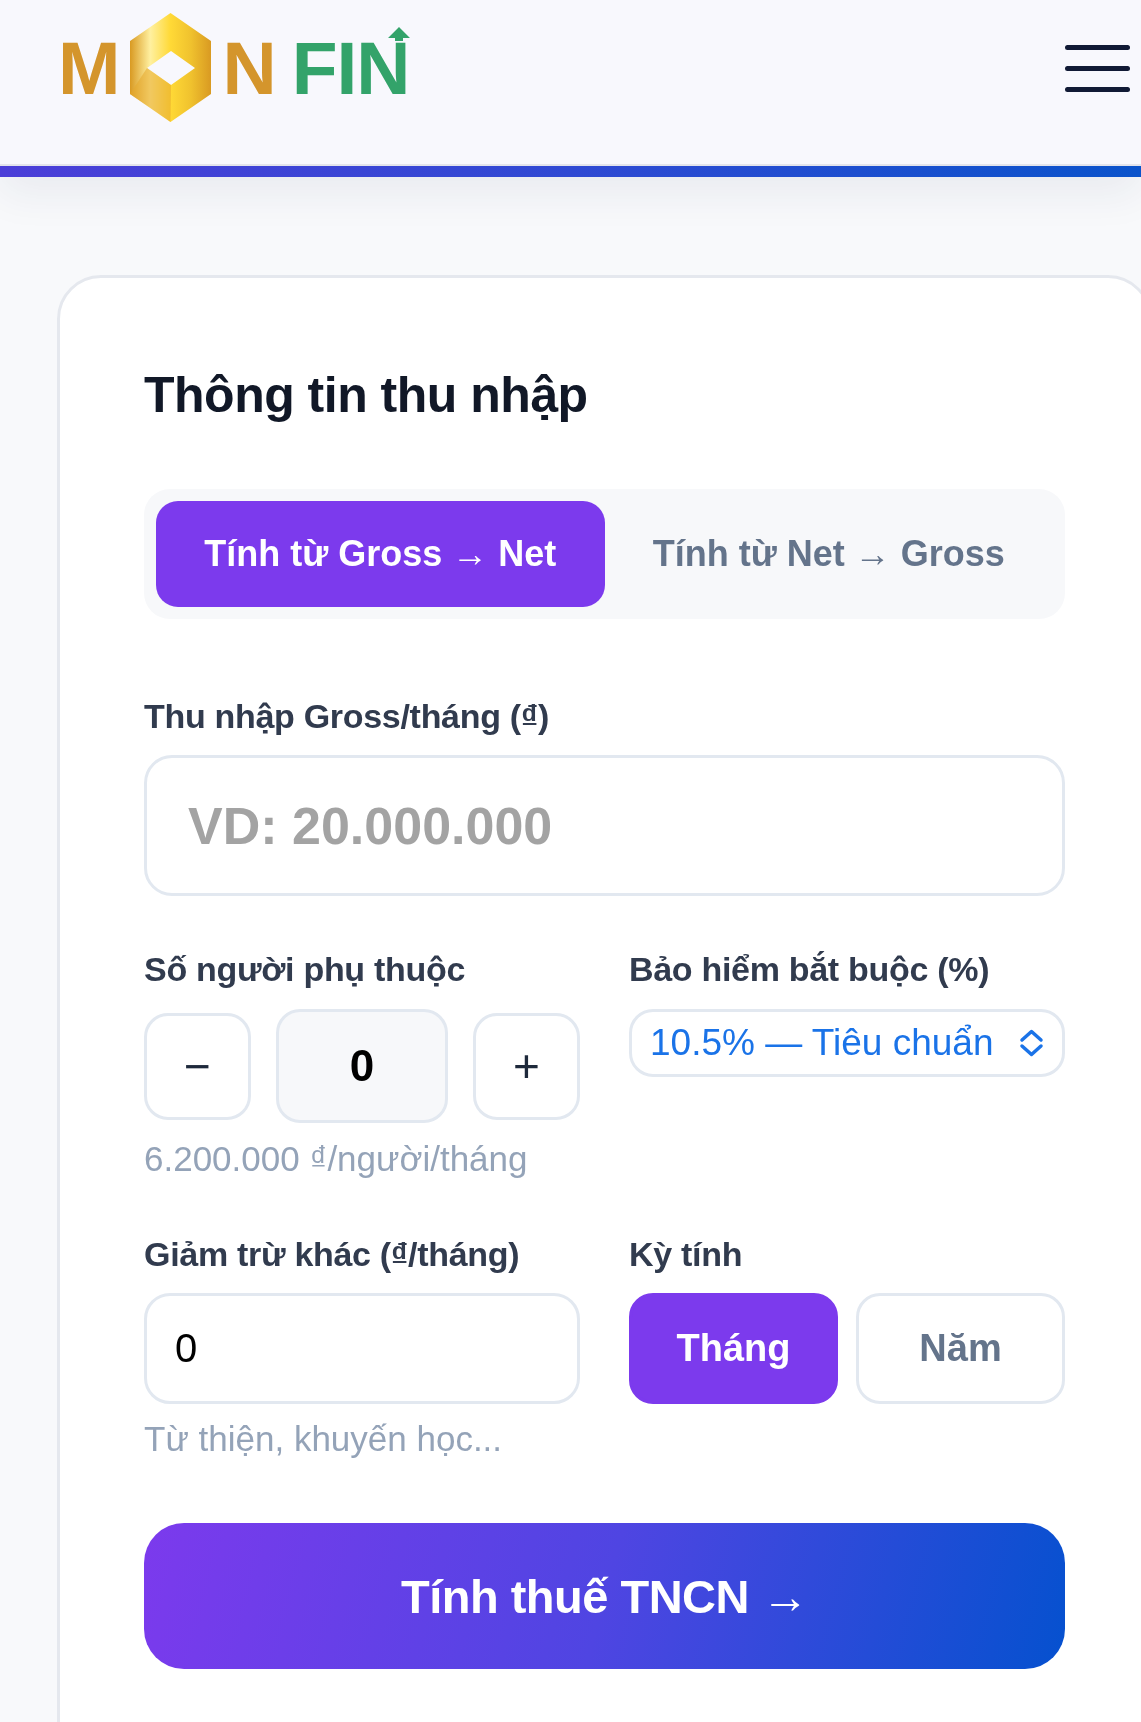 This screenshot has width=1141, height=1722. What do you see at coordinates (604, 825) in the screenshot?
I see `gross-income-field: VD: 20.000.000` at bounding box center [604, 825].